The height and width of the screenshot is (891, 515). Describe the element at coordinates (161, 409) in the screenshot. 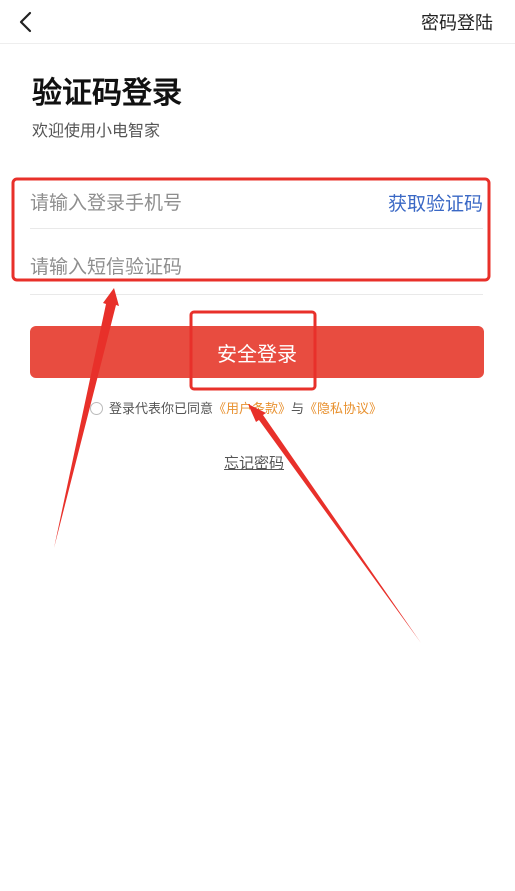

I see `agreement-prefix: 登录代表你已同意` at that location.